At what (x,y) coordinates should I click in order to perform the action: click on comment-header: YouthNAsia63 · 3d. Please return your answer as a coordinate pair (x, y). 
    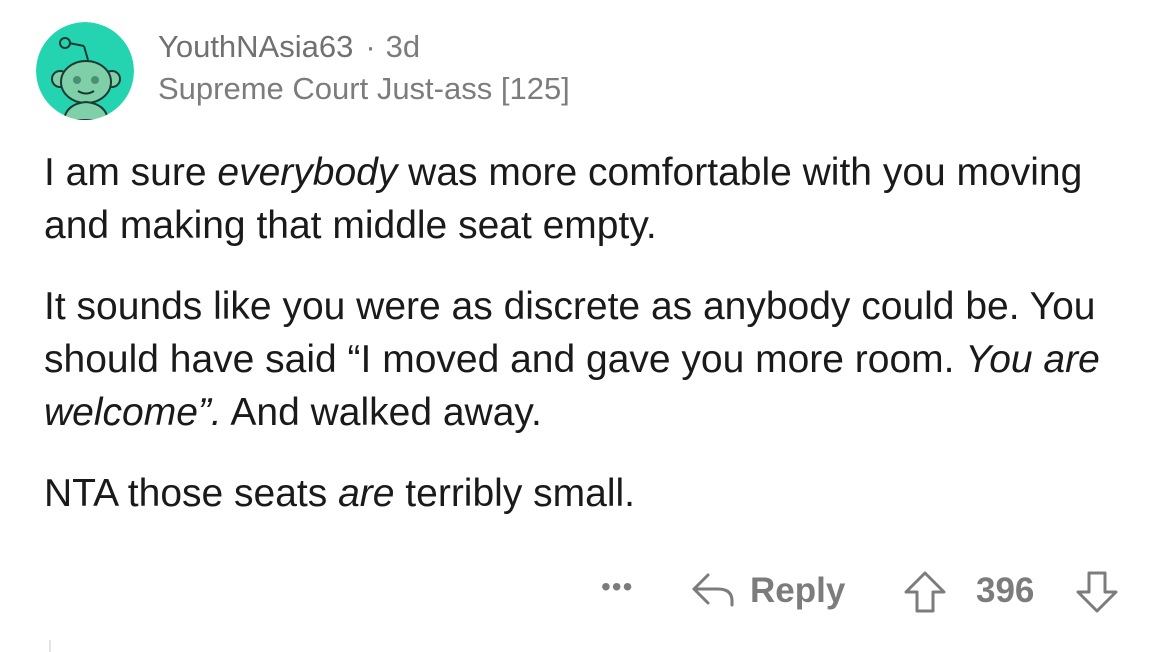
    Looking at the image, I should click on (364, 47).